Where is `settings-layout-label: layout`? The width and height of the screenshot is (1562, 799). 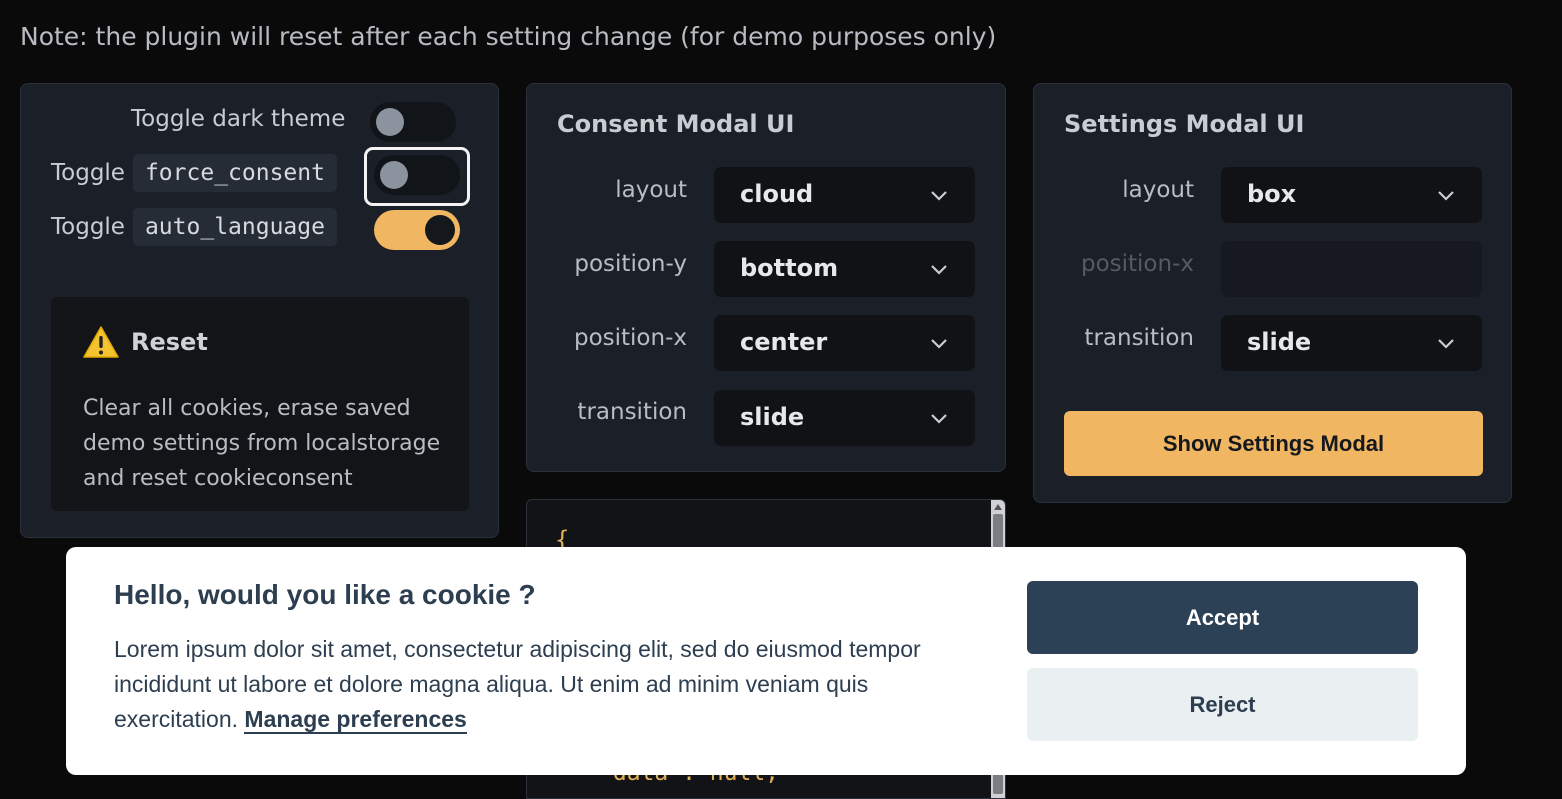 settings-layout-label: layout is located at coordinates (1158, 190).